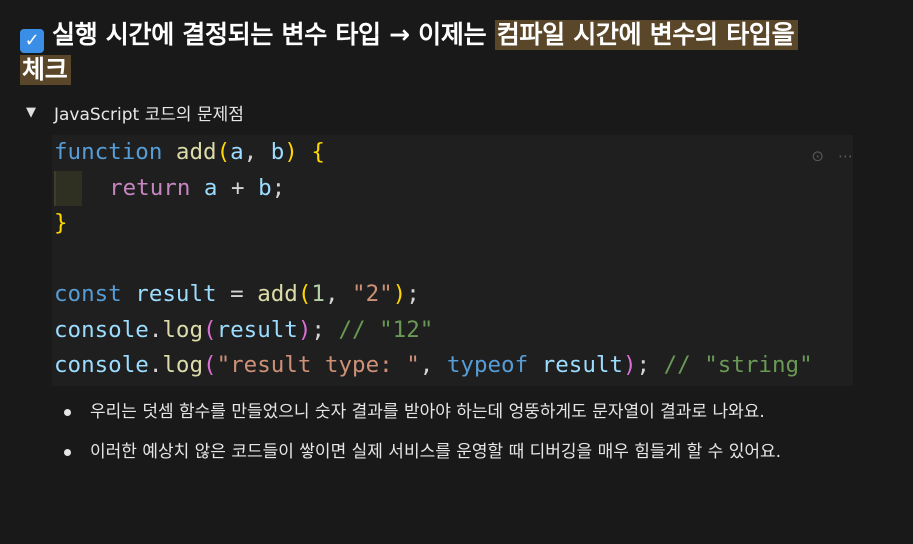 The width and height of the screenshot is (913, 544). I want to click on indent-guide, so click(68, 188).